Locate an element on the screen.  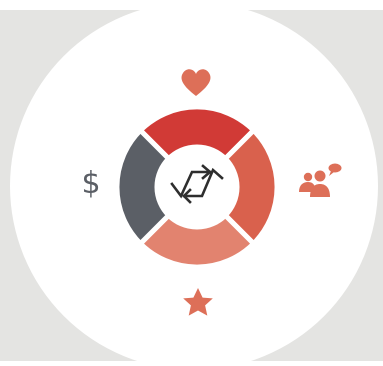
dollar-icon: $ is located at coordinates (91, 183).